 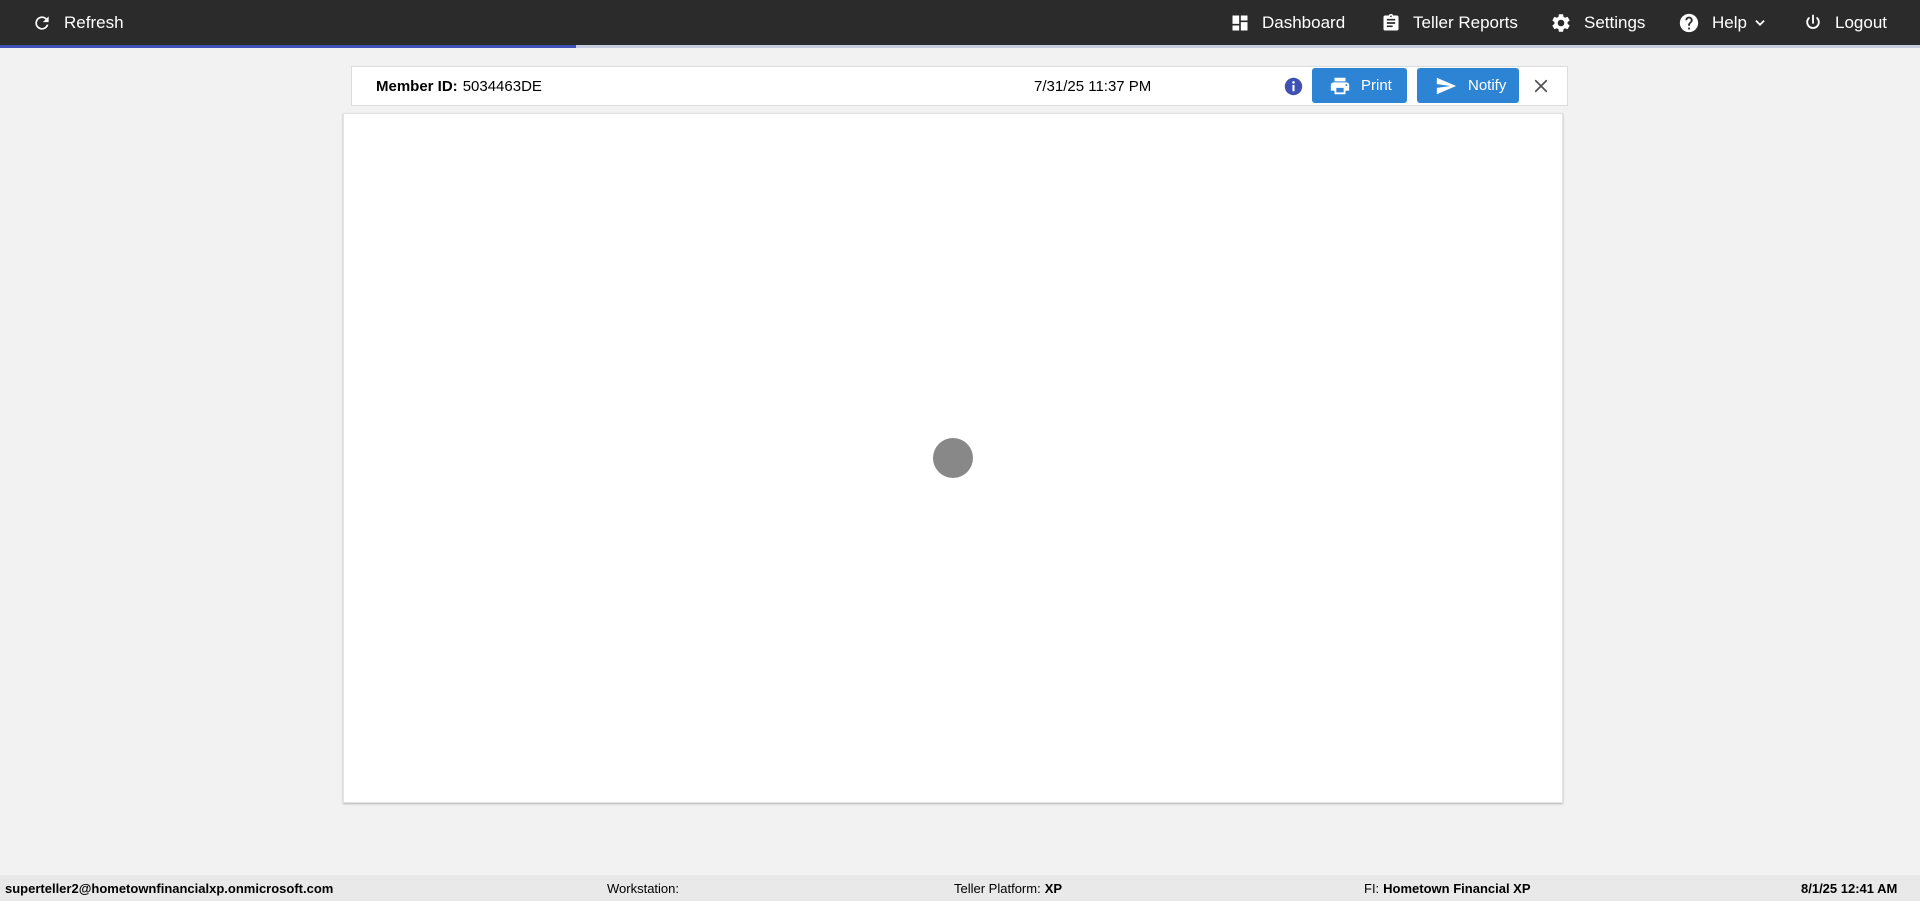 What do you see at coordinates (1760, 23) in the screenshot?
I see `chevron-down-icon` at bounding box center [1760, 23].